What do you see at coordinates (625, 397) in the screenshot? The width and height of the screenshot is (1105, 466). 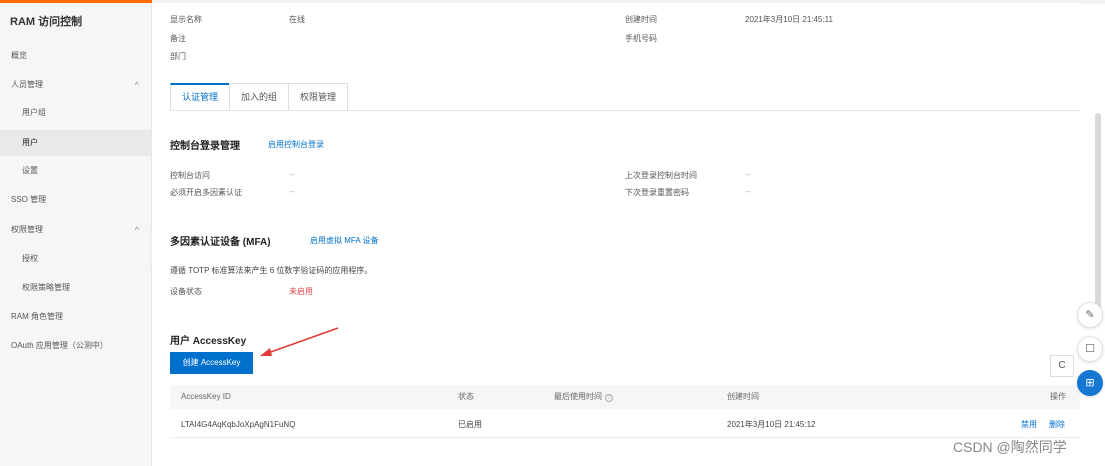 I see `accesskey-table-header: AccessKey ID 状态 最后使用时间? 创建时间 操作` at bounding box center [625, 397].